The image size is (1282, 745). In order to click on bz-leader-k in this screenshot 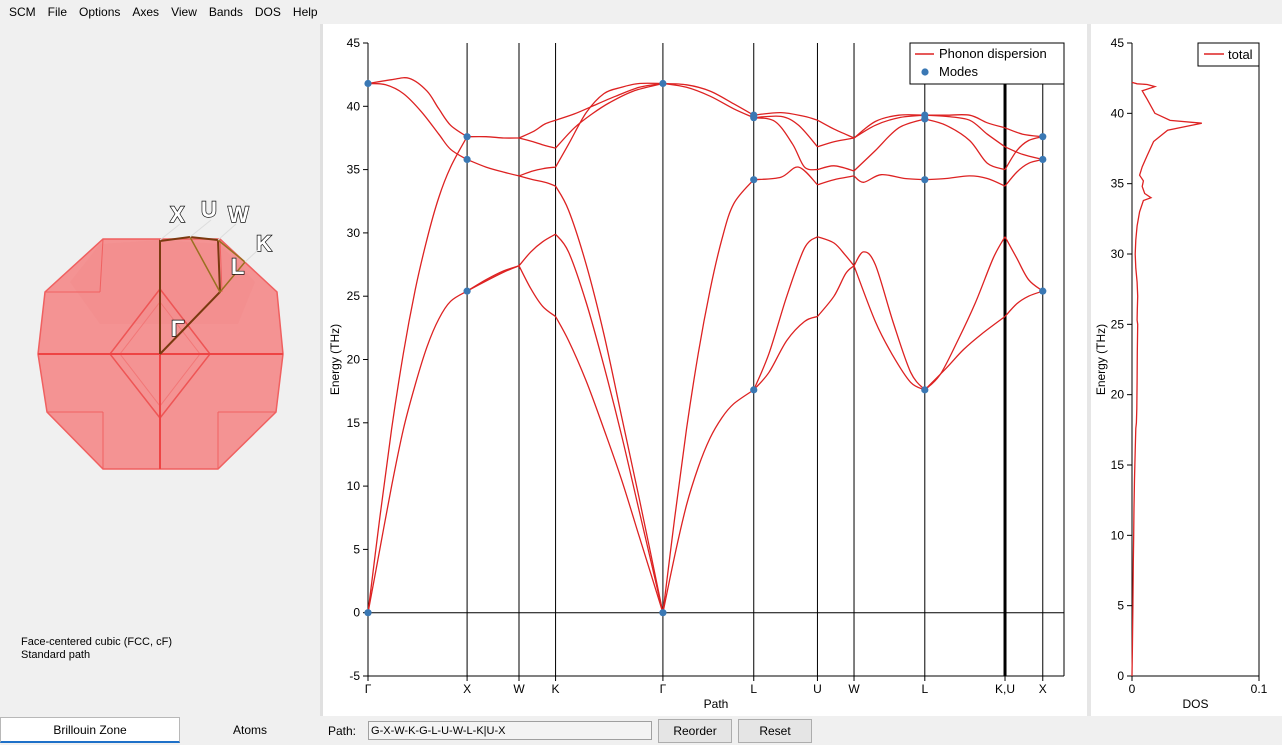, I will do `click(251, 256)`.